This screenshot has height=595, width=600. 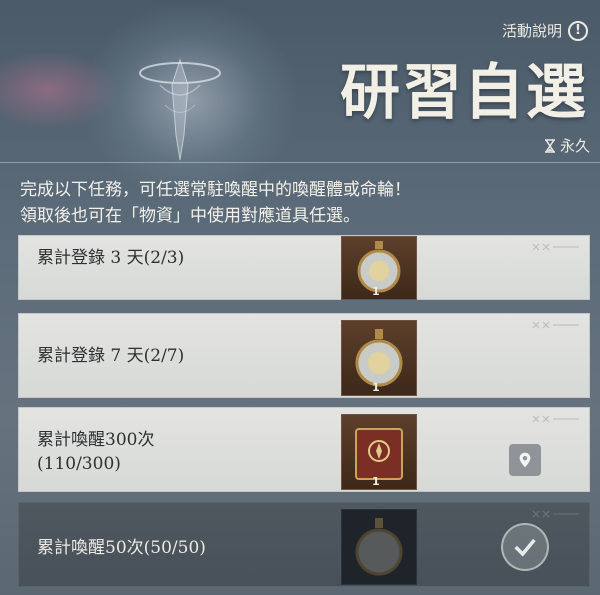 What do you see at coordinates (95, 452) in the screenshot?
I see `task-label: 累計喚醒300次 (110/300)` at bounding box center [95, 452].